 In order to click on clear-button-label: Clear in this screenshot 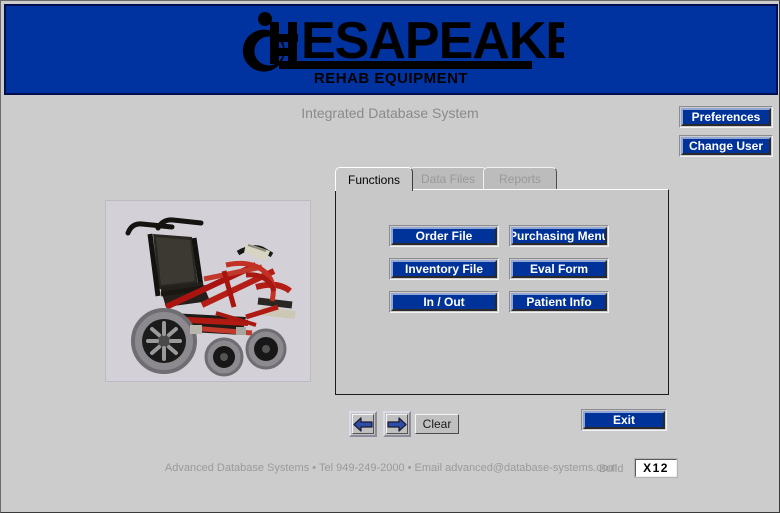, I will do `click(437, 424)`.